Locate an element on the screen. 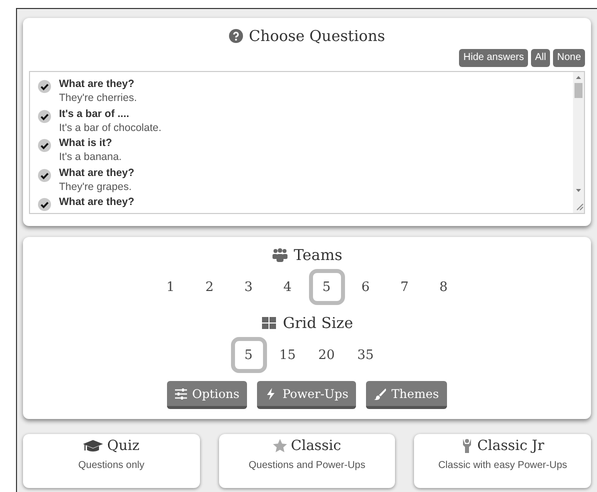 The width and height of the screenshot is (597, 492). number-option: 4 is located at coordinates (288, 287).